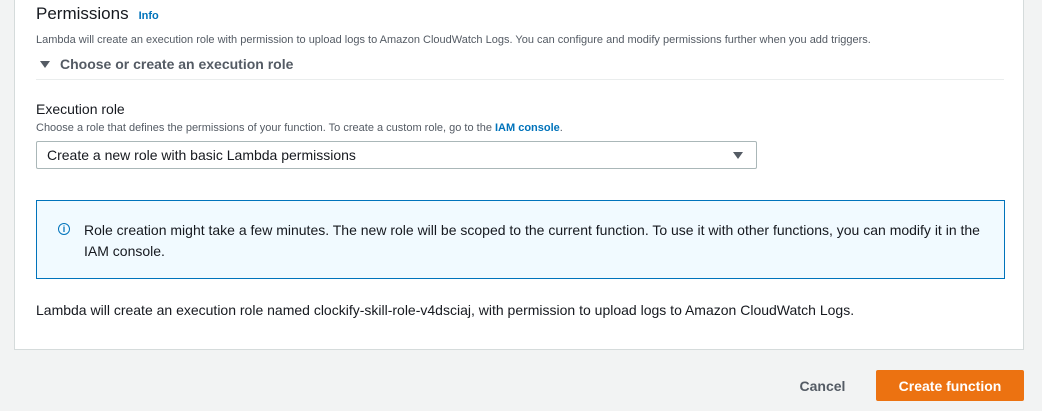 Image resolution: width=1042 pixels, height=411 pixels. What do you see at coordinates (822, 385) in the screenshot?
I see `cancel-button: Cancel` at bounding box center [822, 385].